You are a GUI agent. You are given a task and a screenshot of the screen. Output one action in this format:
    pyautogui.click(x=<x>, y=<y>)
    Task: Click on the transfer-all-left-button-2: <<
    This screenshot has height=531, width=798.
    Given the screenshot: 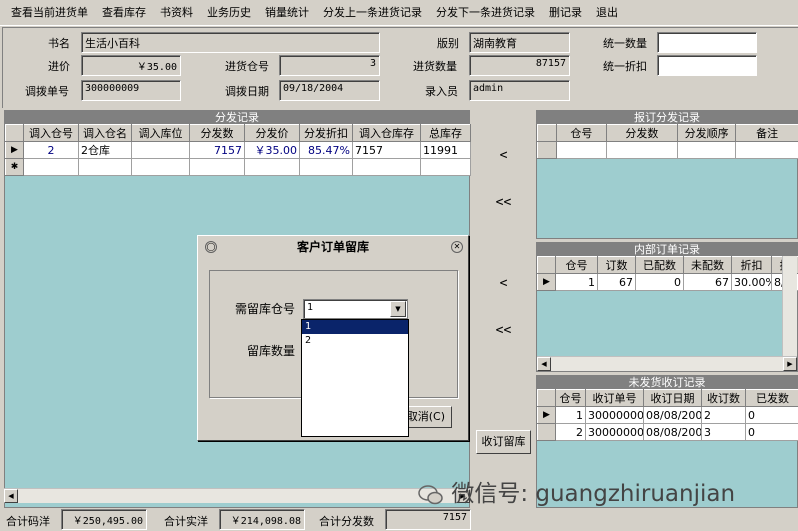 What is the action you would take?
    pyautogui.click(x=503, y=330)
    